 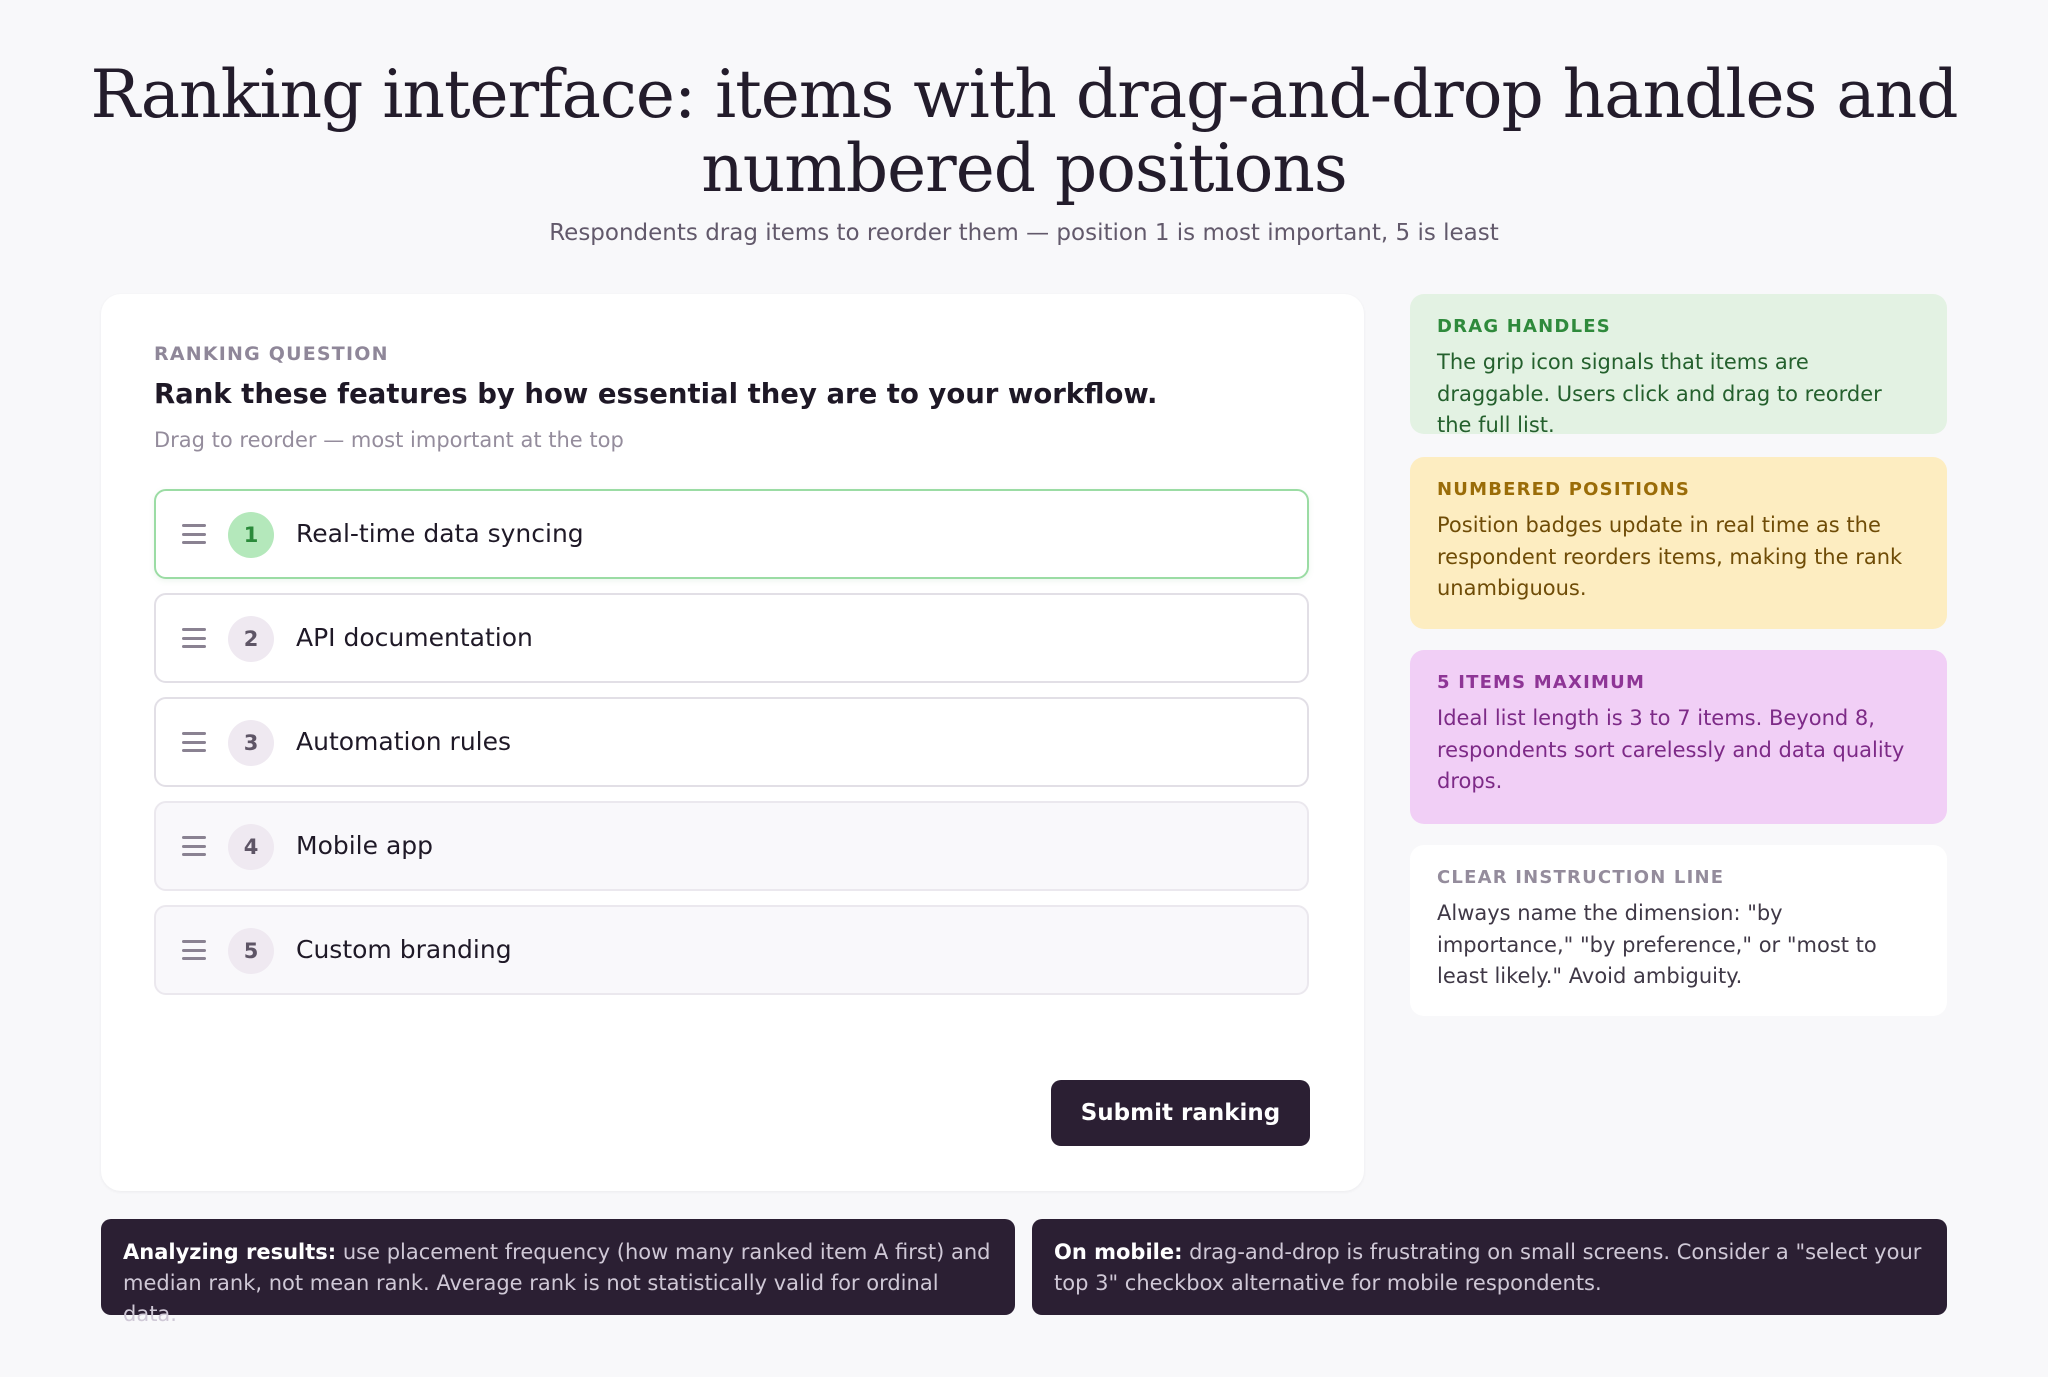 What do you see at coordinates (251, 951) in the screenshot?
I see `position-badge: 5` at bounding box center [251, 951].